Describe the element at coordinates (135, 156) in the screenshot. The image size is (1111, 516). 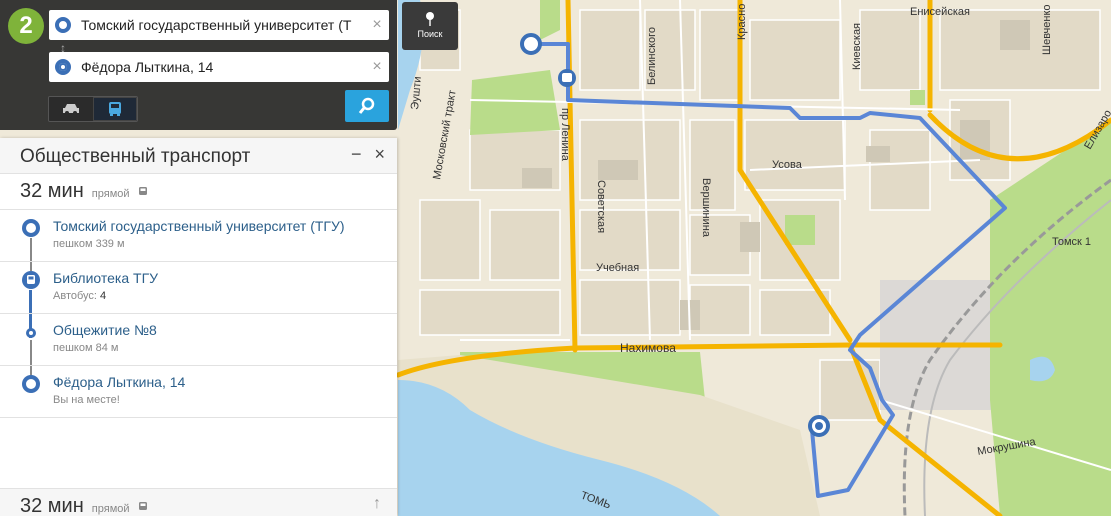
I see `route-panel-title: Общественный транспорт` at that location.